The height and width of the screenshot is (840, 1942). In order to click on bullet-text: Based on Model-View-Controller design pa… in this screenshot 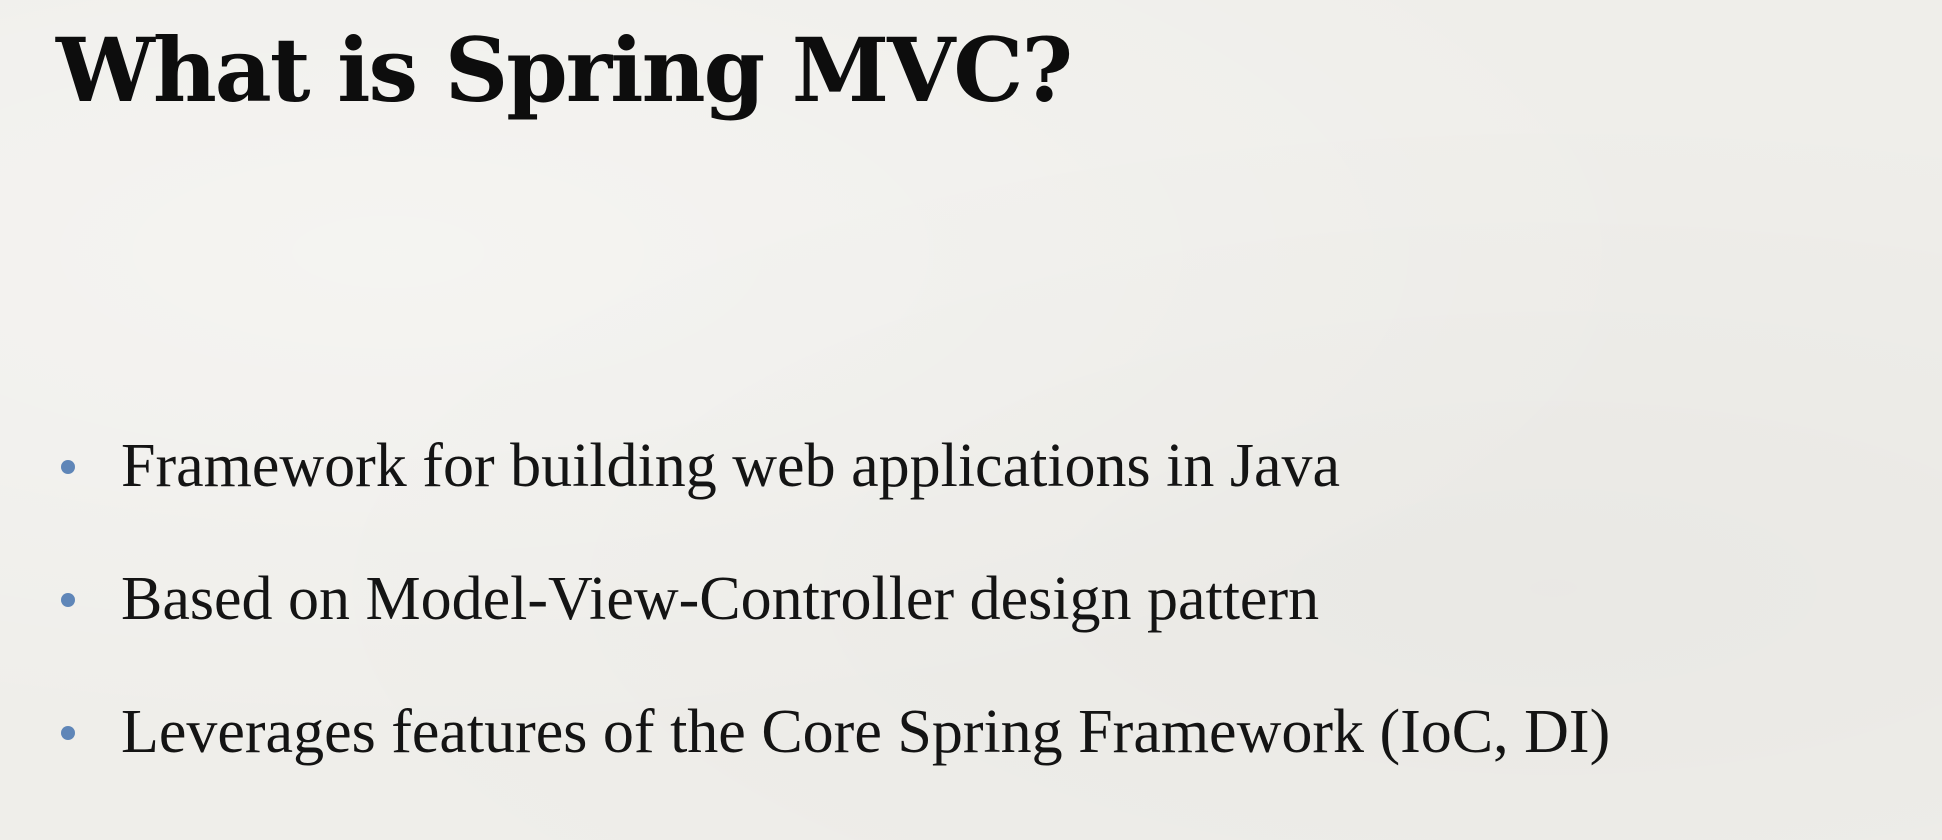, I will do `click(720, 599)`.